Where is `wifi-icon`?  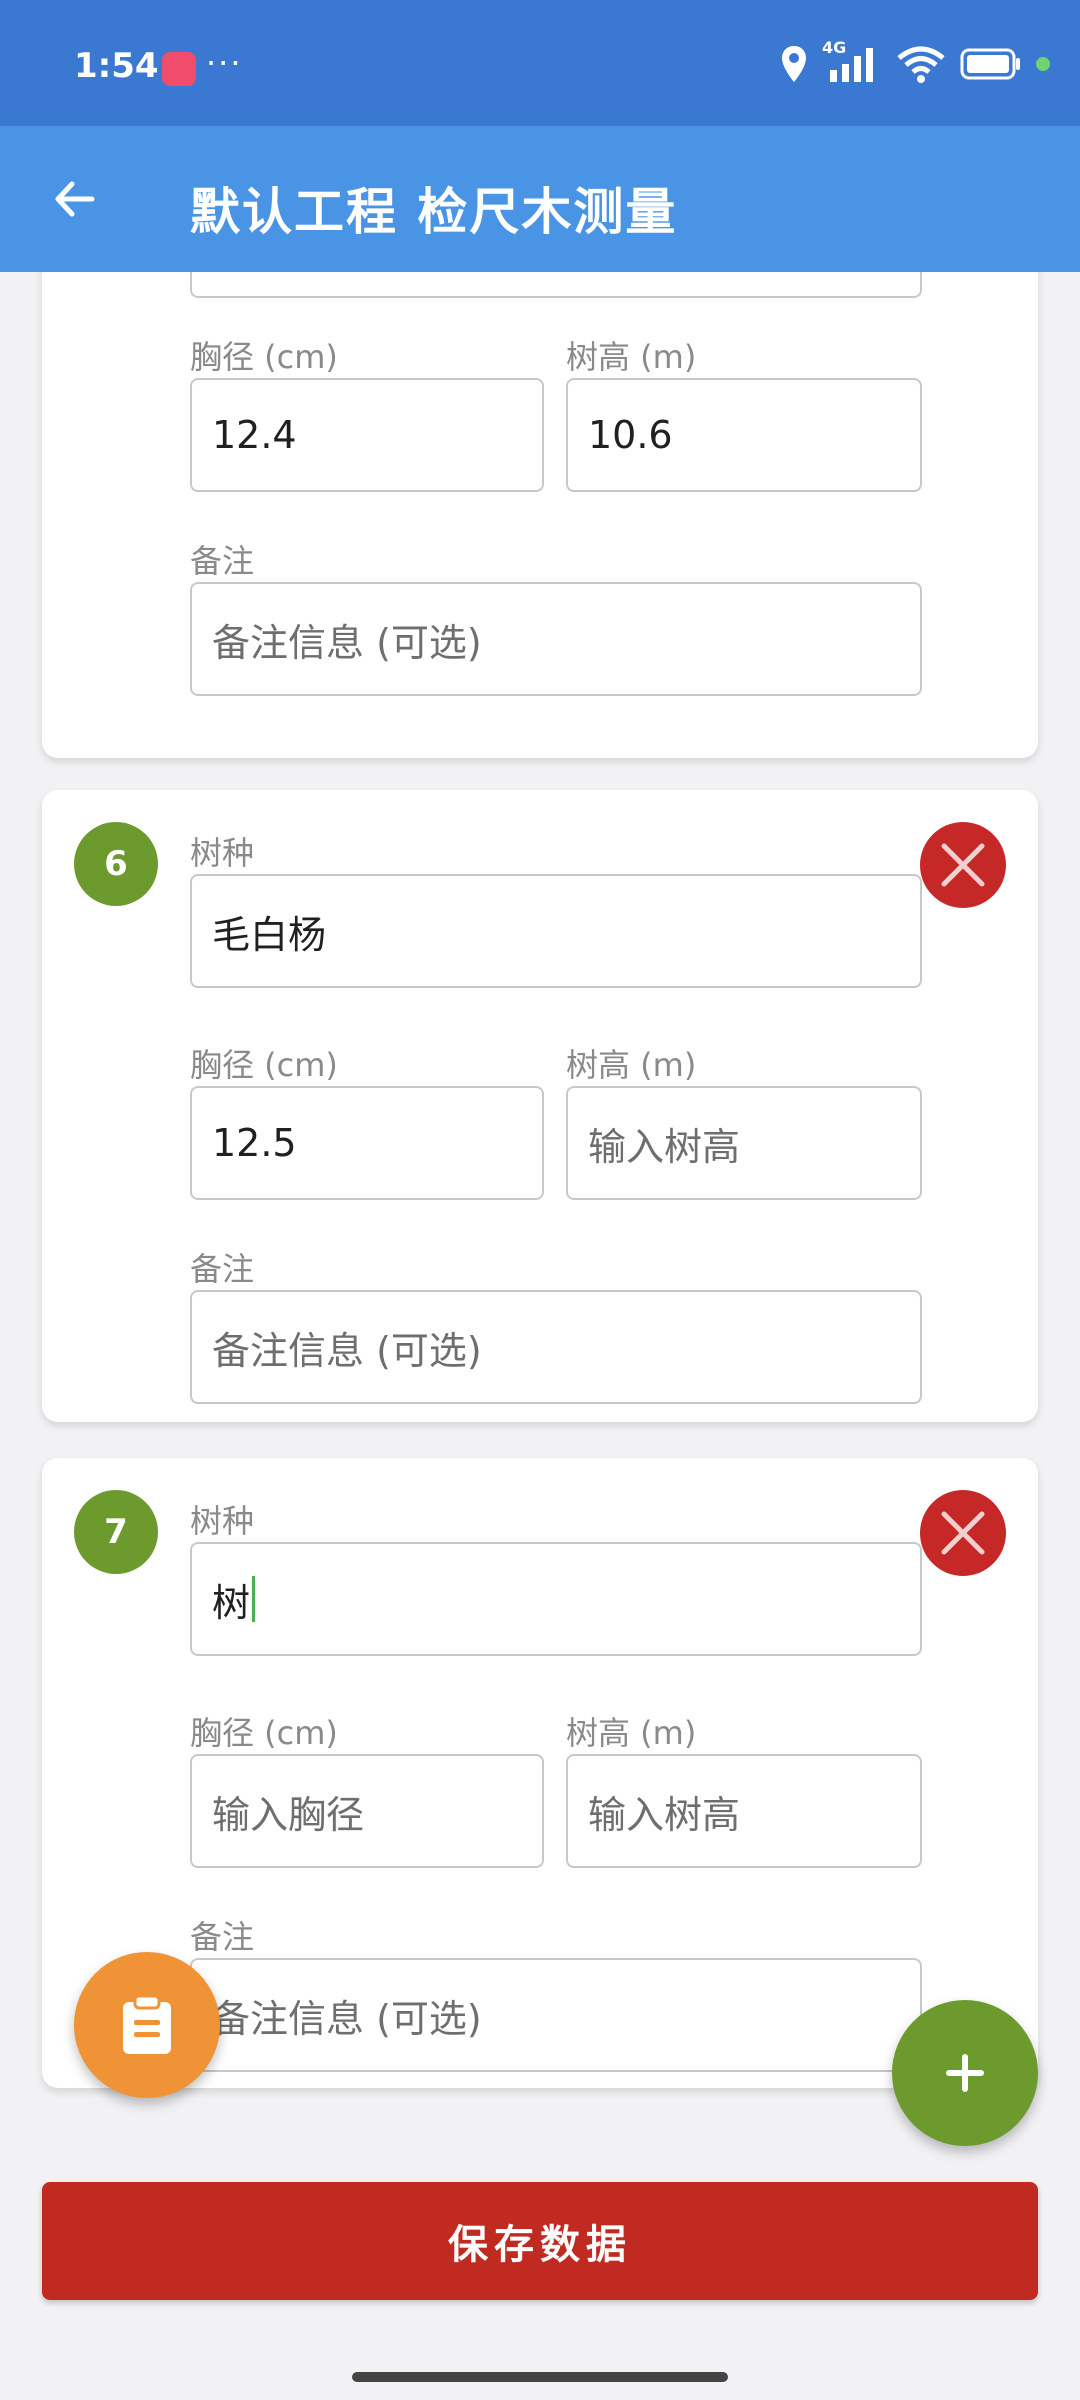 wifi-icon is located at coordinates (921, 64).